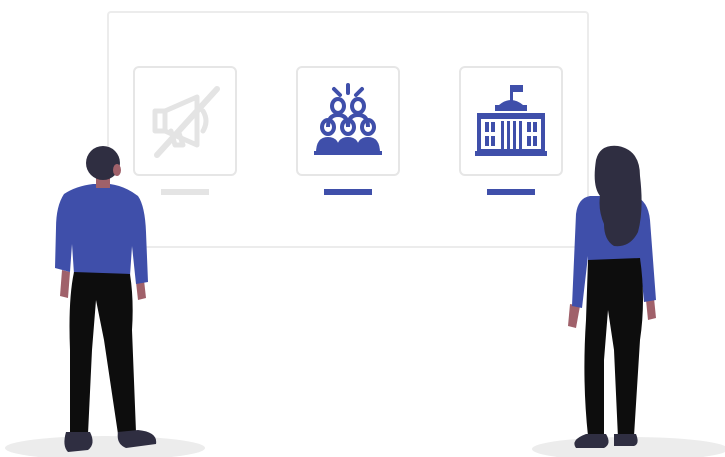 The height and width of the screenshot is (457, 725). What do you see at coordinates (591, 441) in the screenshot?
I see `woman-left-shoe` at bounding box center [591, 441].